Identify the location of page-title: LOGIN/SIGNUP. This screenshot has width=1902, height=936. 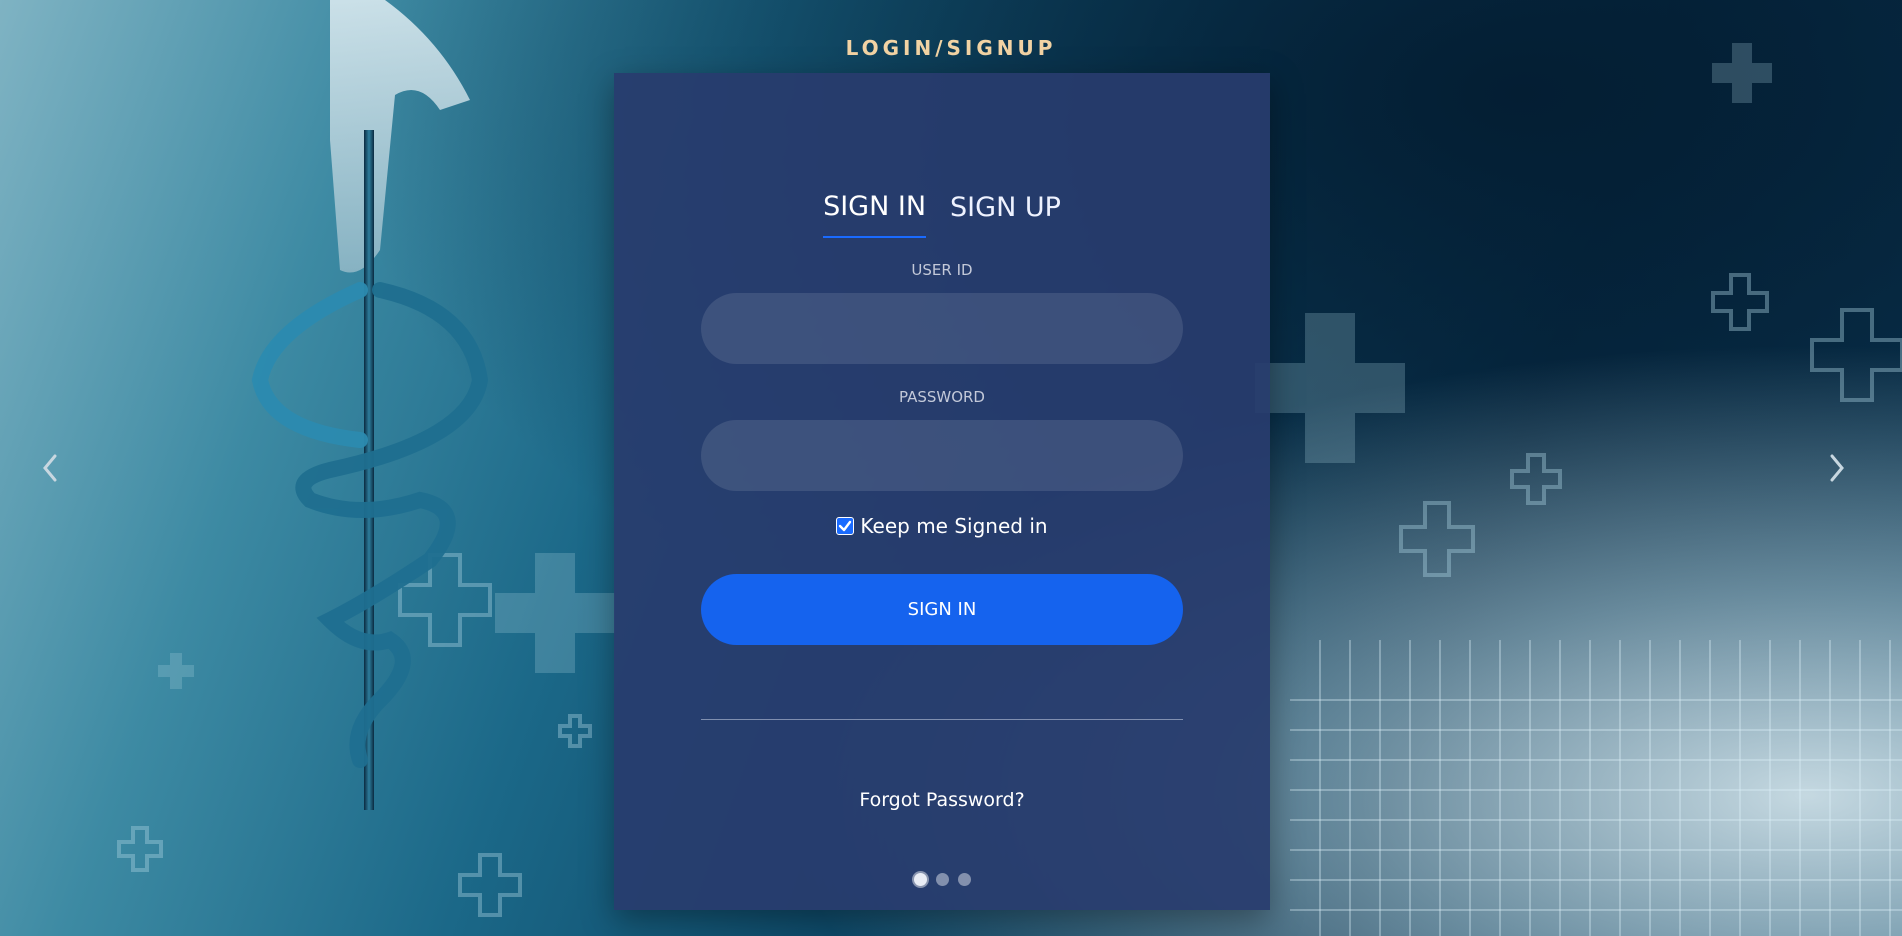
(951, 48).